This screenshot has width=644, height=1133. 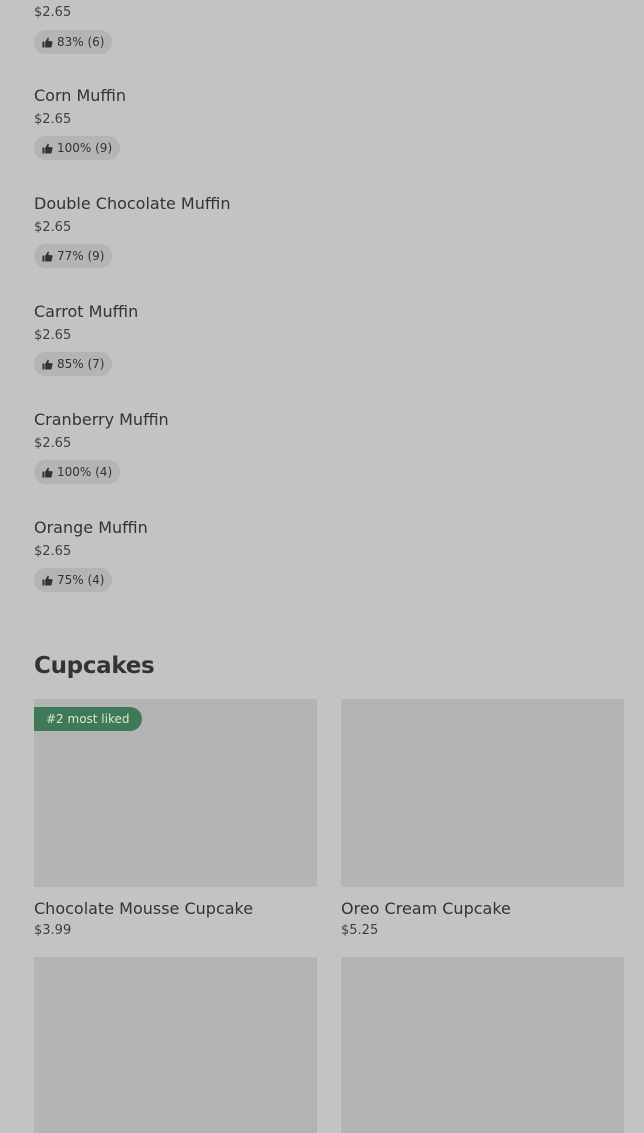 I want to click on item-name: Corn Muffin, so click(x=80, y=95).